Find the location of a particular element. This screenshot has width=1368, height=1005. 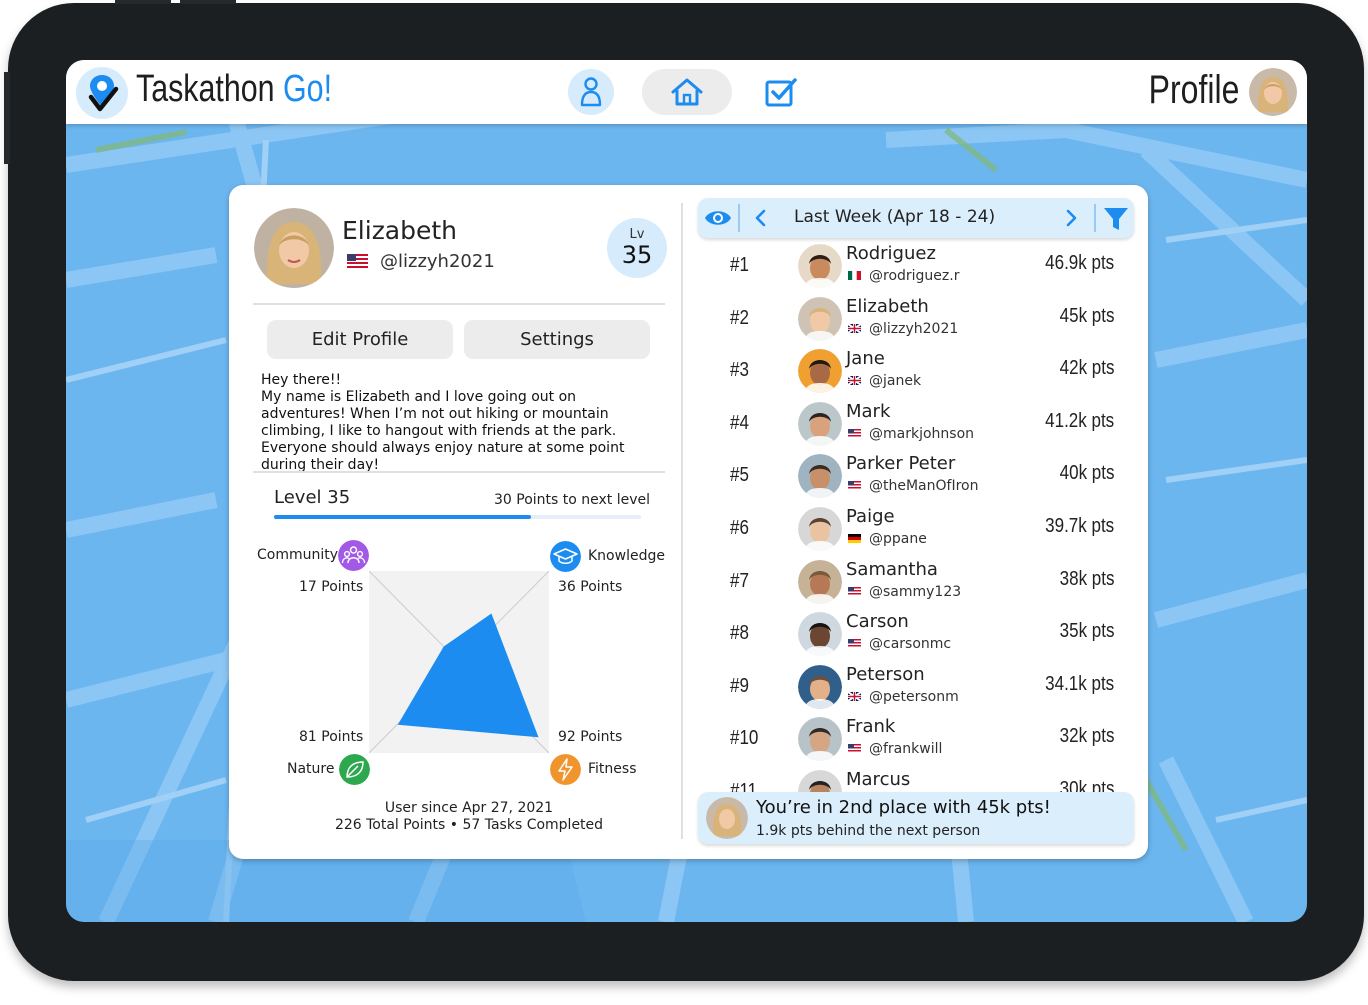

leader-name: Peterson is located at coordinates (885, 674).